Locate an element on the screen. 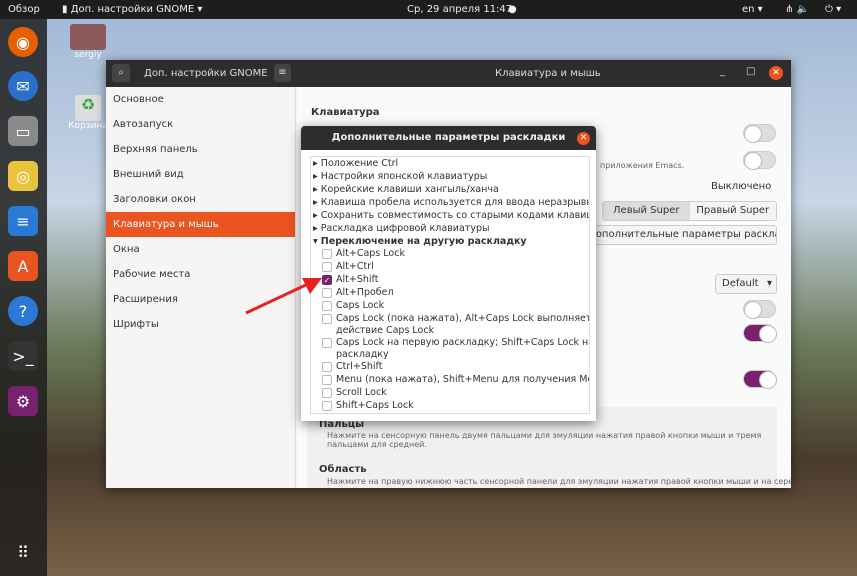 This screenshot has width=857, height=576. app-menu: ▮ Доп. настройки GNOME ▾ is located at coordinates (132, 9).